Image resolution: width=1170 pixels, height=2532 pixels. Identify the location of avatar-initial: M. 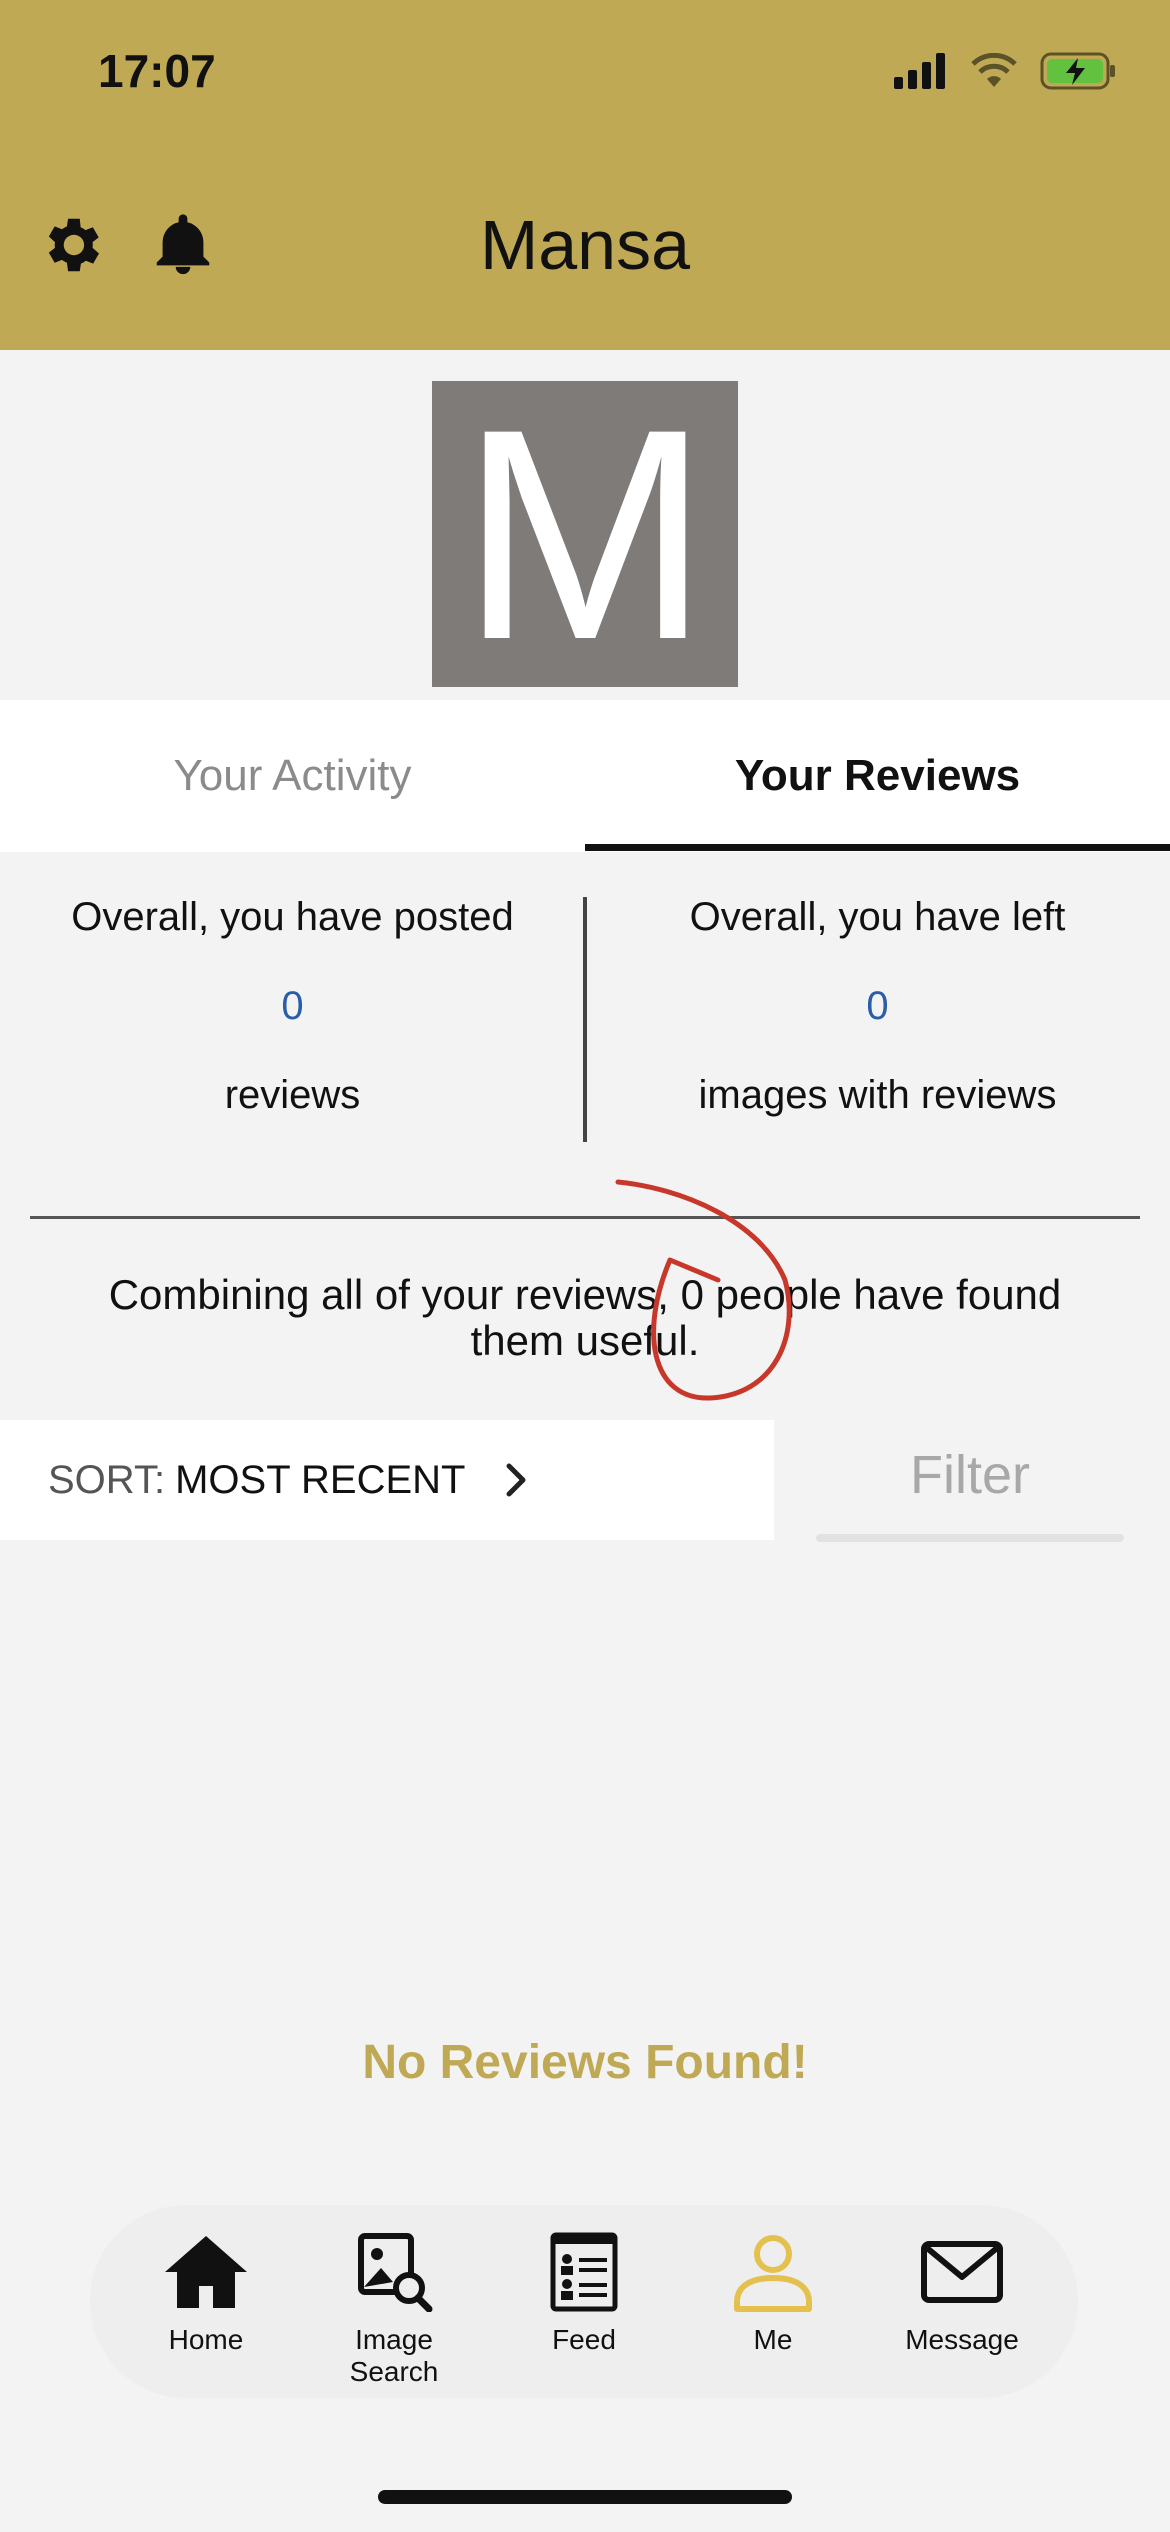
(585, 534).